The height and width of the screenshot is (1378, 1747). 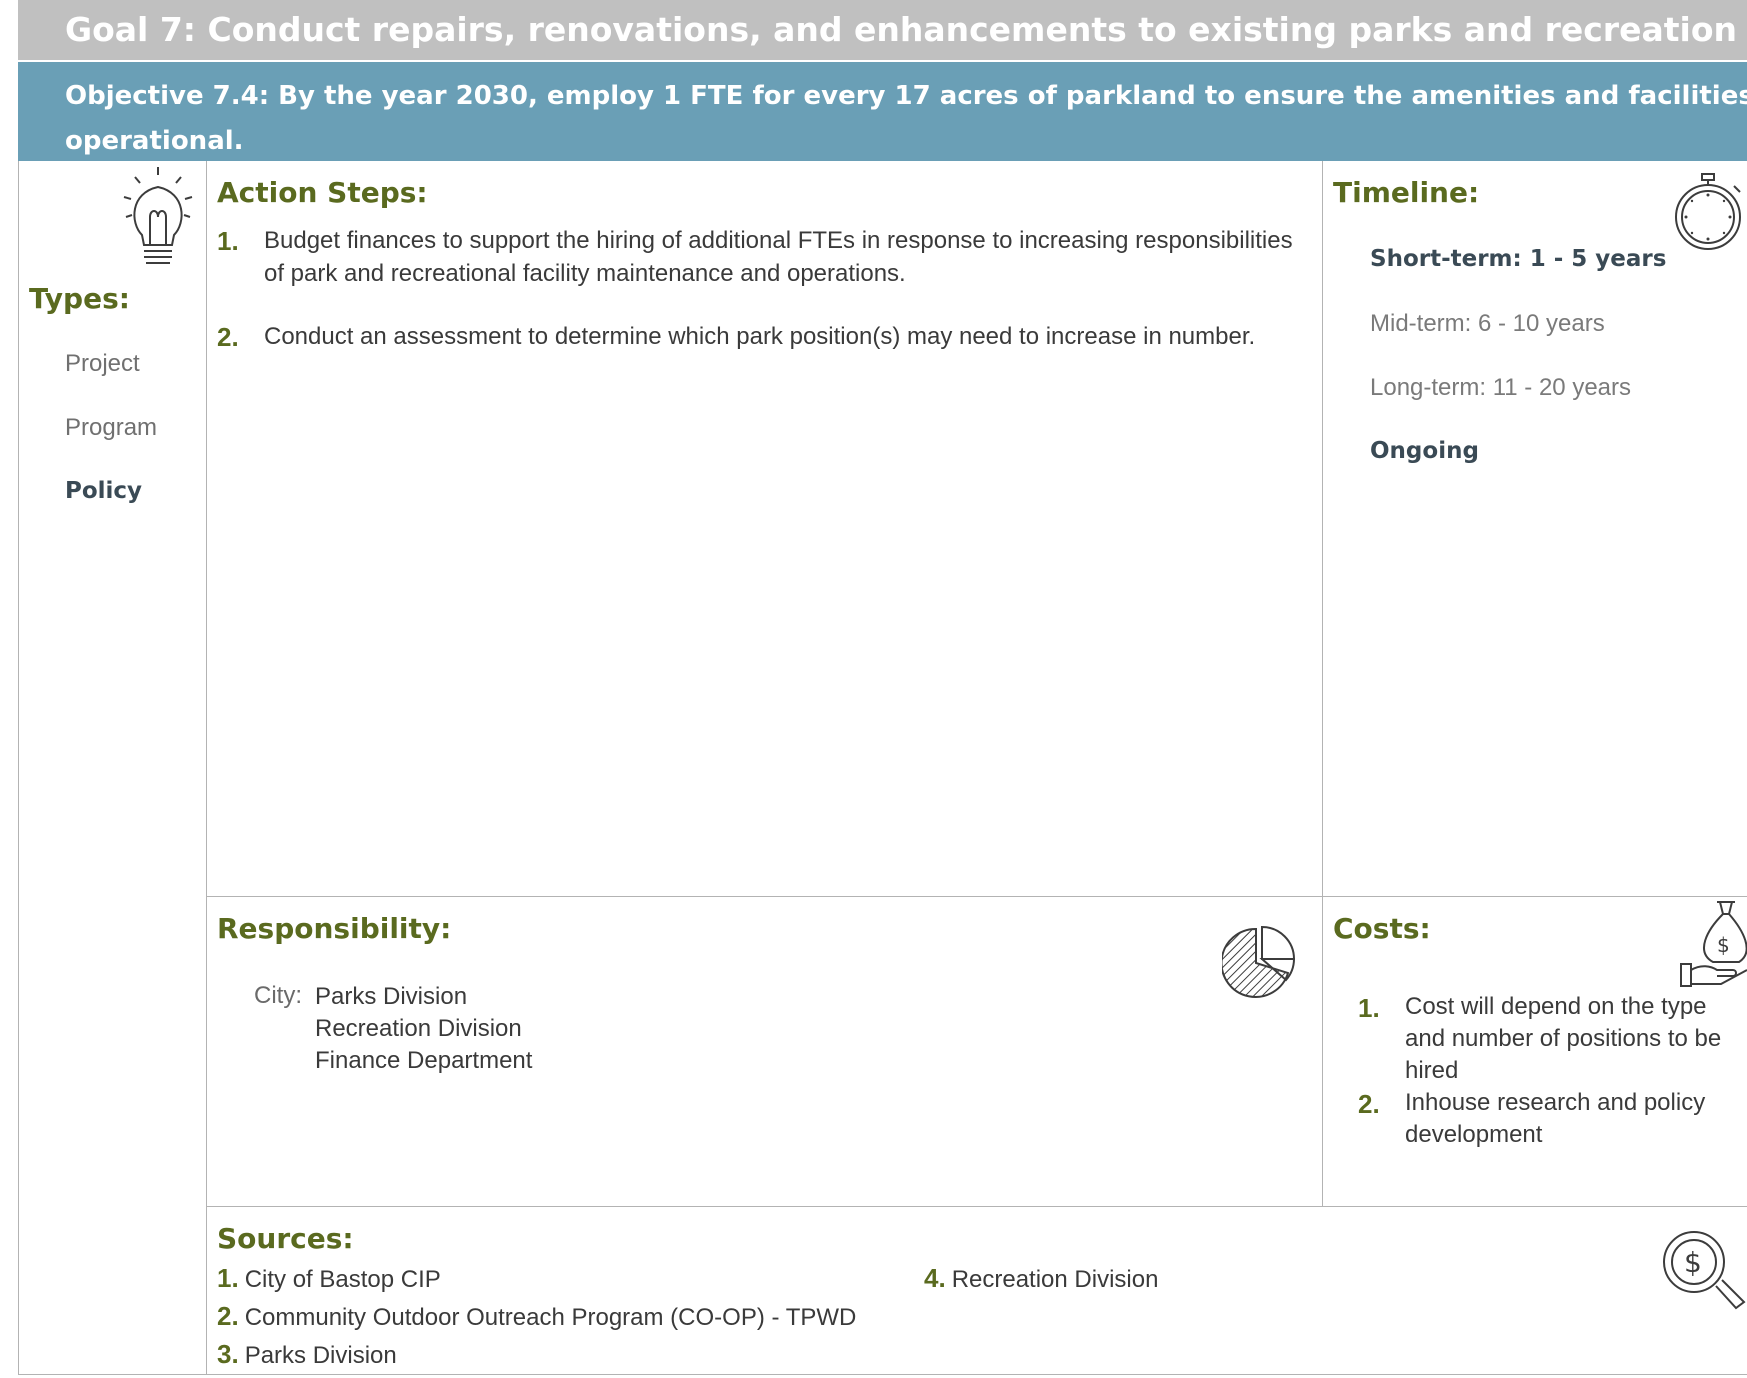 What do you see at coordinates (391, 996) in the screenshot?
I see `responsibility-item: Parks Division` at bounding box center [391, 996].